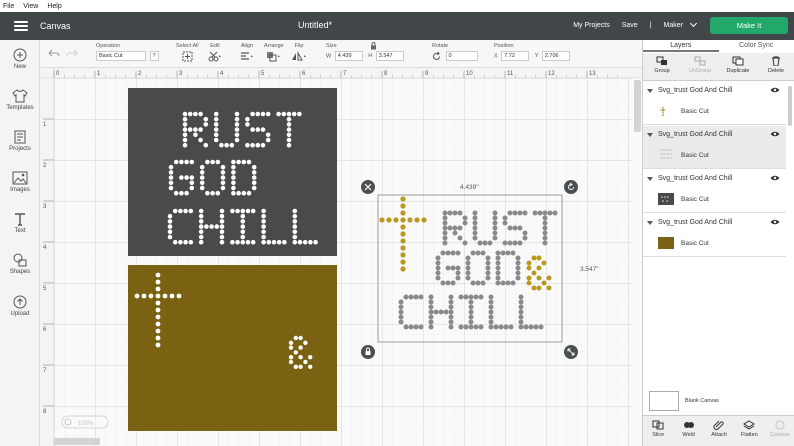  I want to click on contour-button: Contour, so click(779, 431).